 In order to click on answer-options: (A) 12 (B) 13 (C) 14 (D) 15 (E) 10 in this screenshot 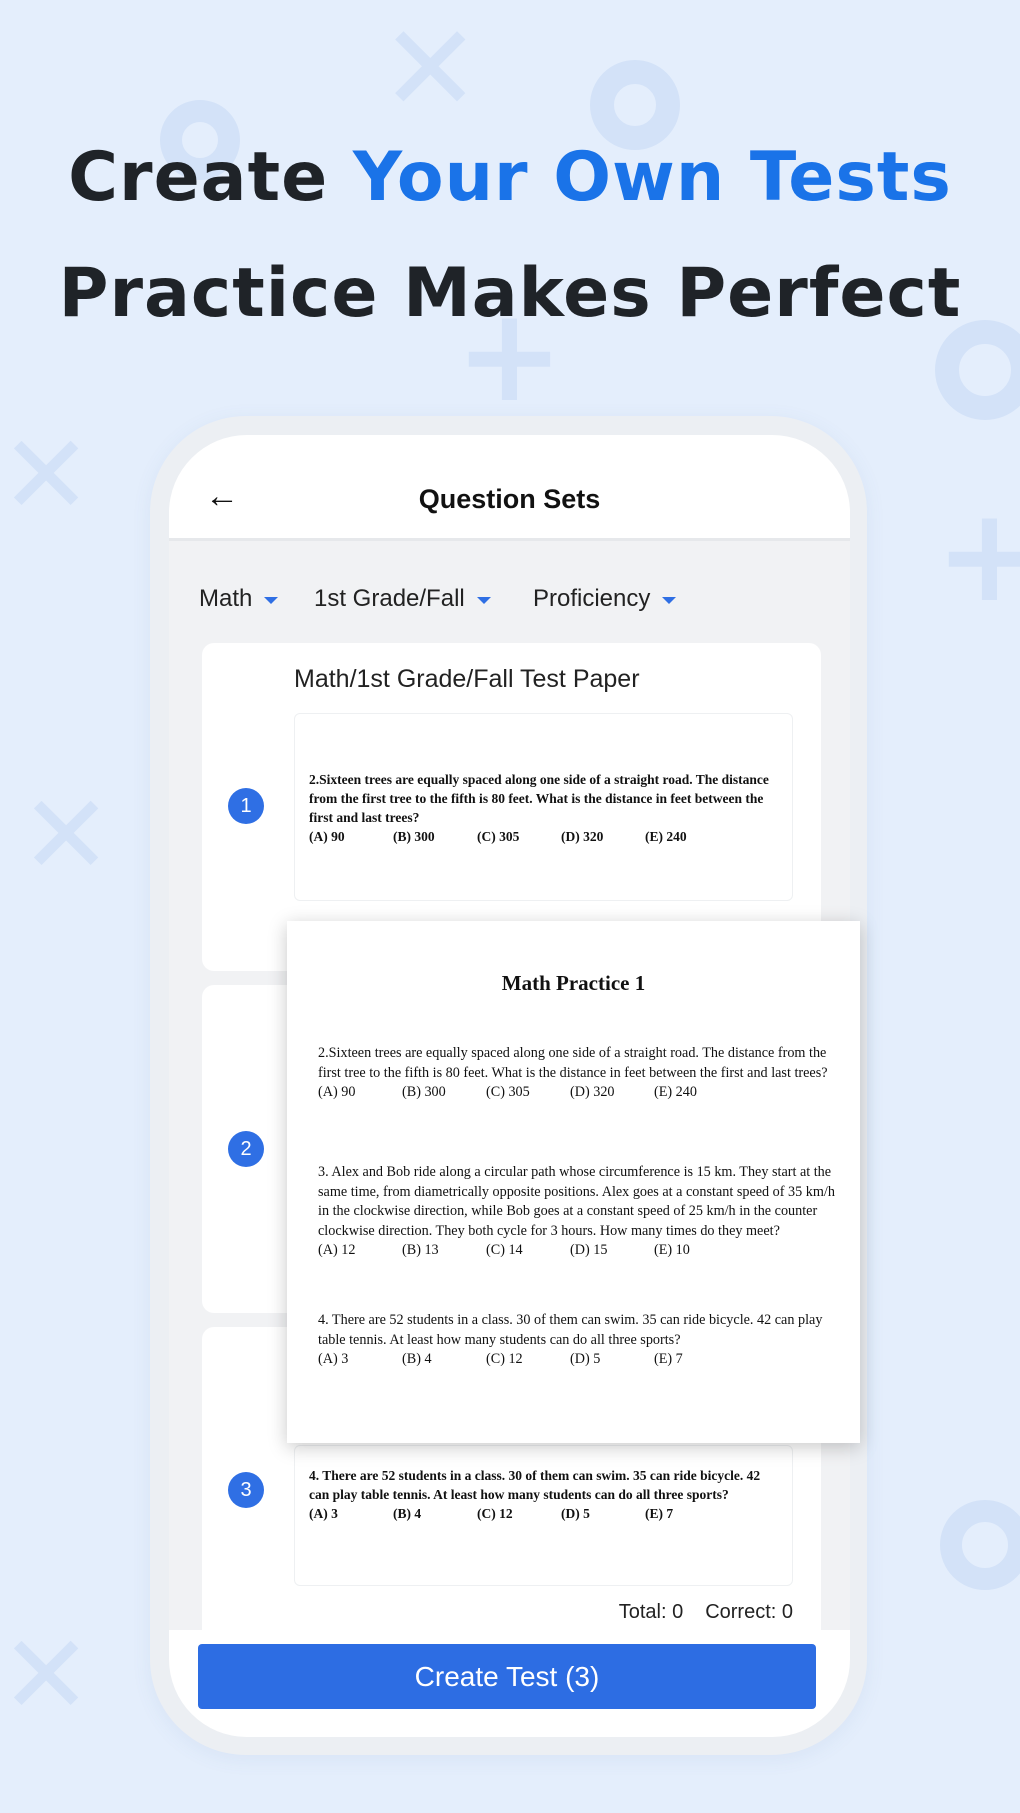, I will do `click(578, 1251)`.